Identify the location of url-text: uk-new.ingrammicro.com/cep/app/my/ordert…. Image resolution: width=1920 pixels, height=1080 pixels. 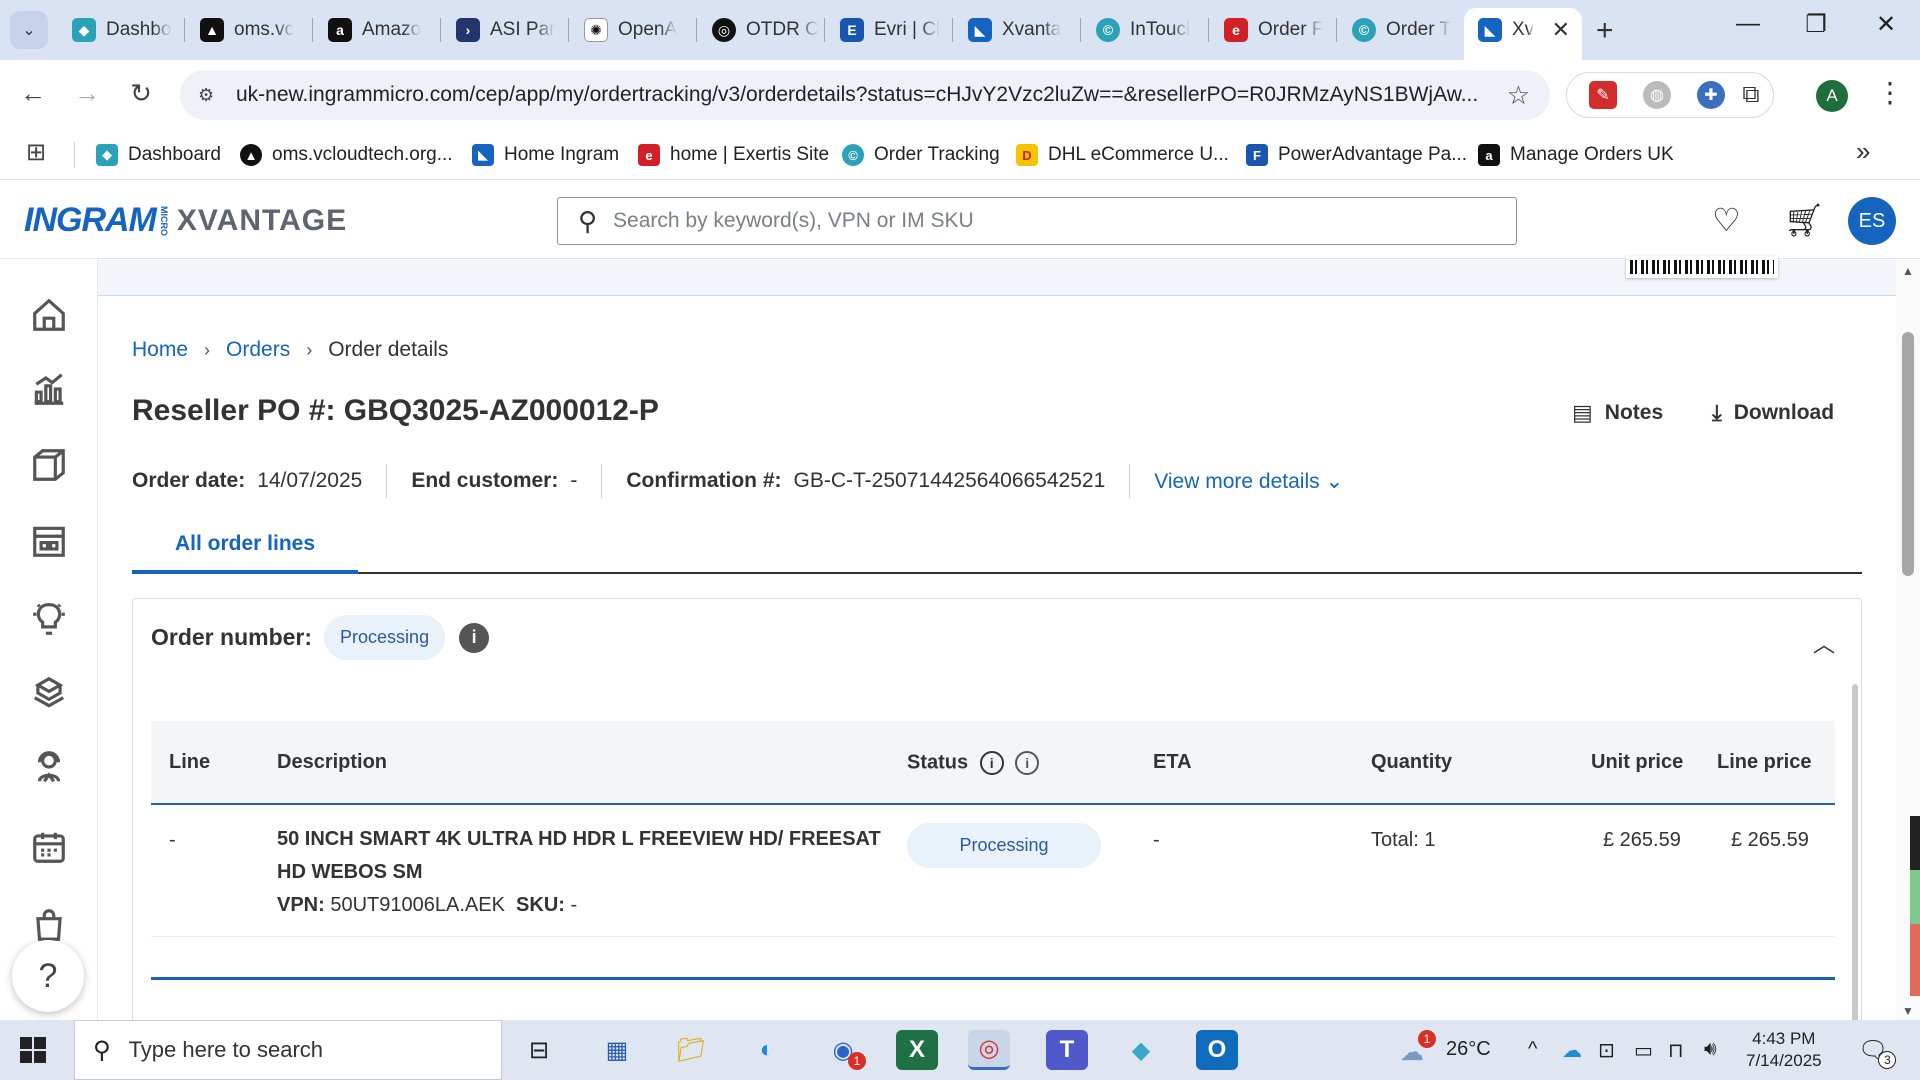
(861, 95).